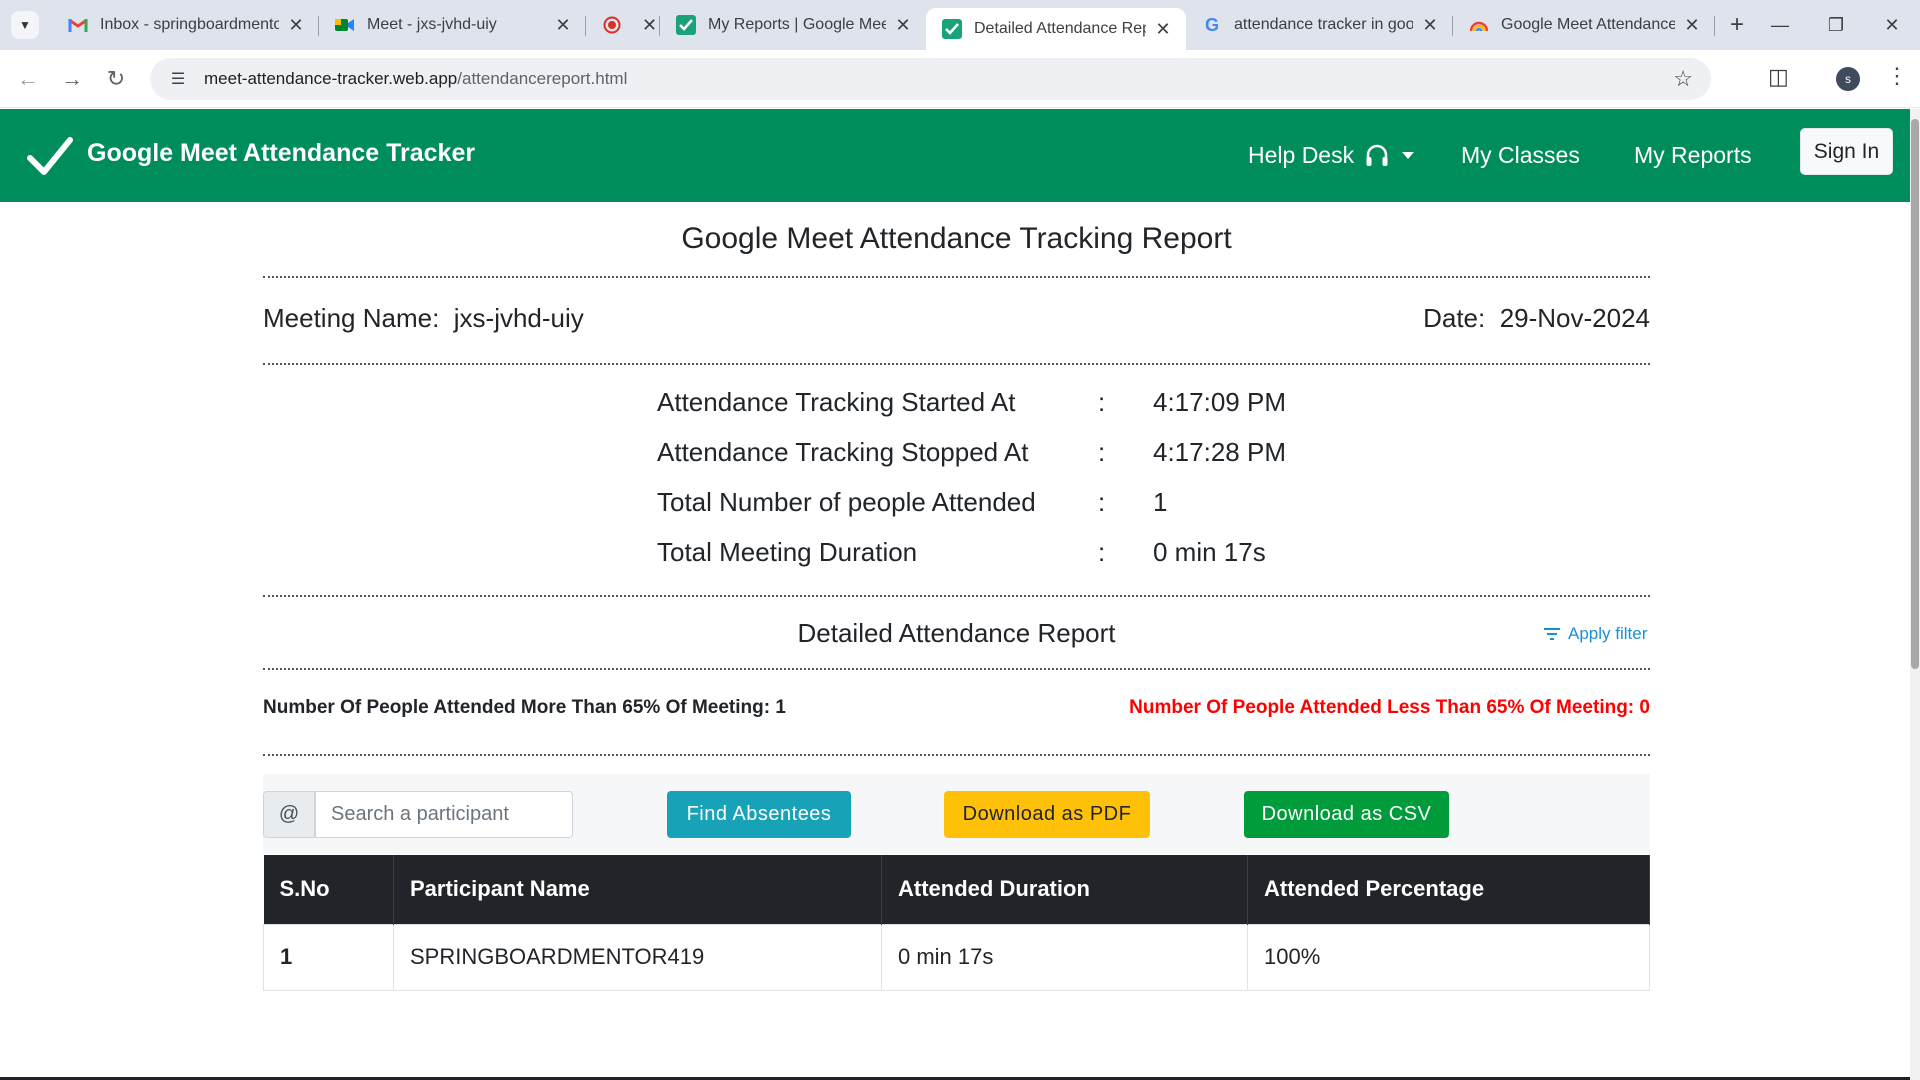  I want to click on cell-participant-name: SPRINGBOARDMENTOR419, so click(637, 957).